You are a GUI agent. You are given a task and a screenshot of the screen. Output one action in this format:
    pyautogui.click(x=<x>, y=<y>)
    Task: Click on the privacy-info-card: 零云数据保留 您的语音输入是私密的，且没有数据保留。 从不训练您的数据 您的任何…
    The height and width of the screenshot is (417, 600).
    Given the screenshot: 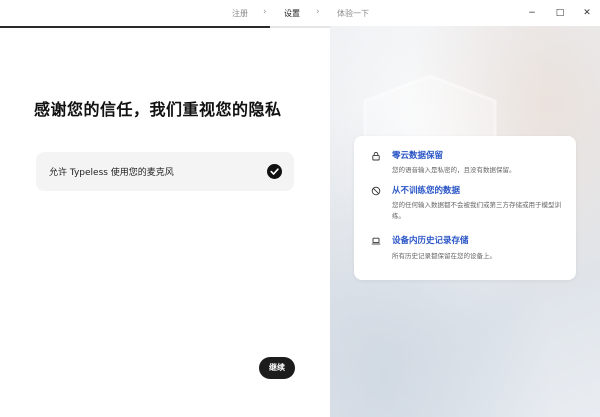 What is the action you would take?
    pyautogui.click(x=465, y=208)
    